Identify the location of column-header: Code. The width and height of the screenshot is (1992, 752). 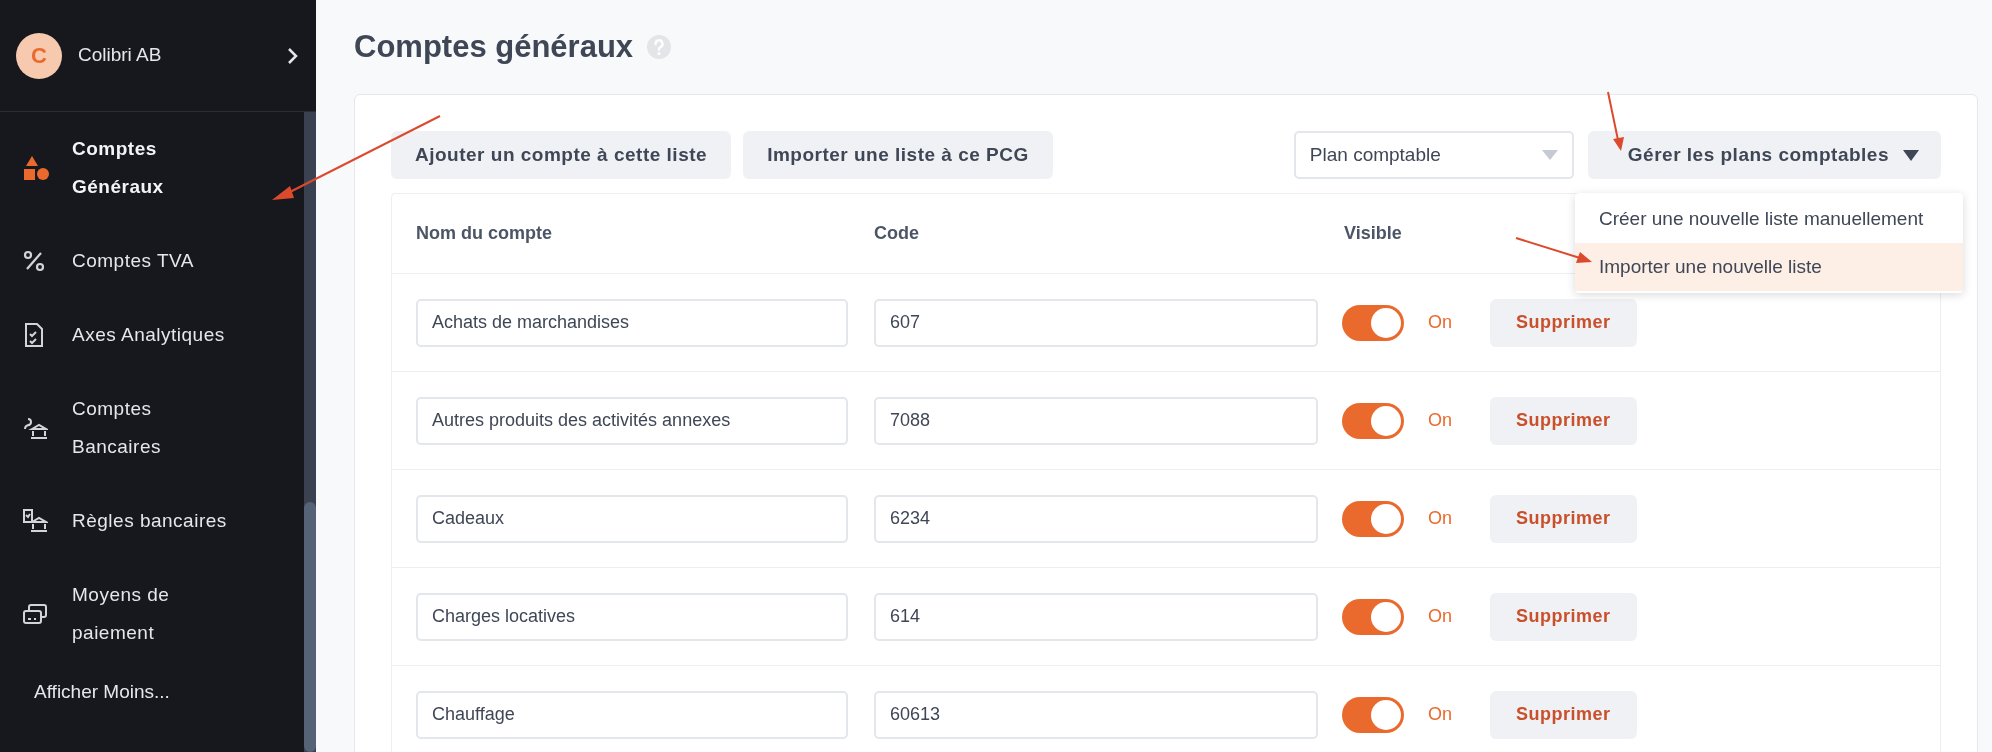
(896, 233).